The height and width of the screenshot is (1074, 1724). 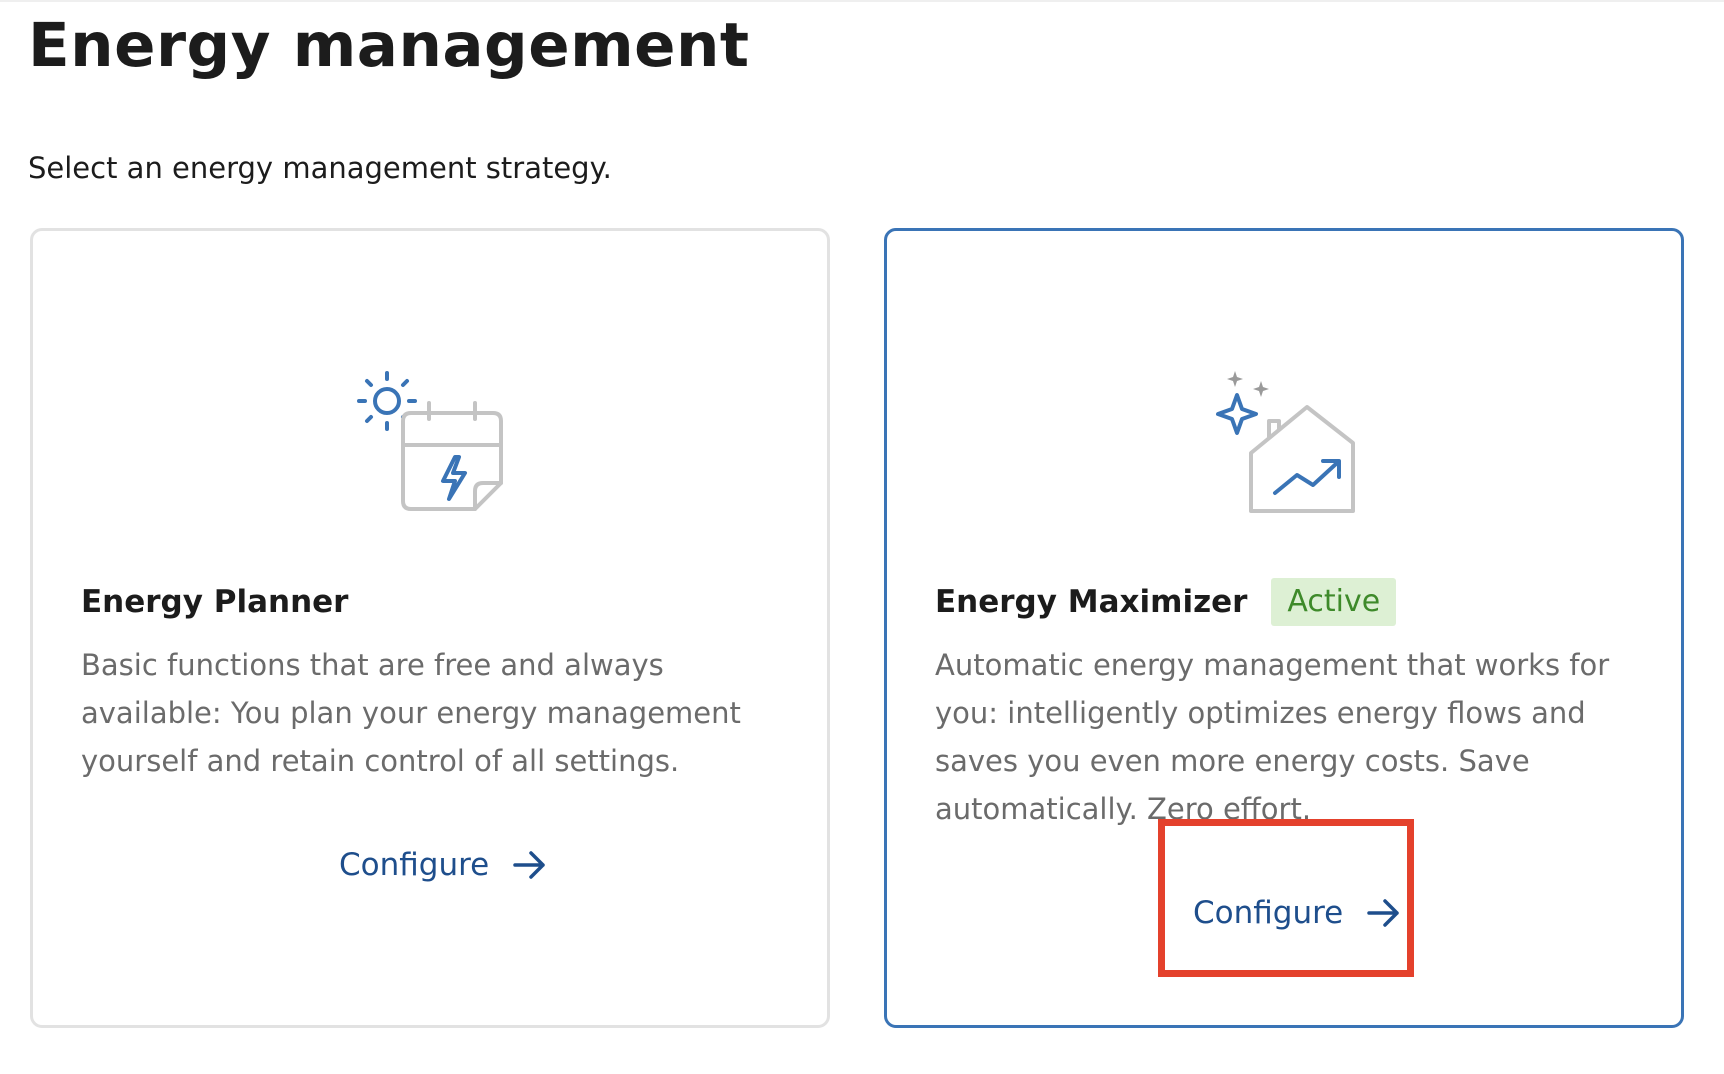 I want to click on status-badge: Active, so click(x=1334, y=602).